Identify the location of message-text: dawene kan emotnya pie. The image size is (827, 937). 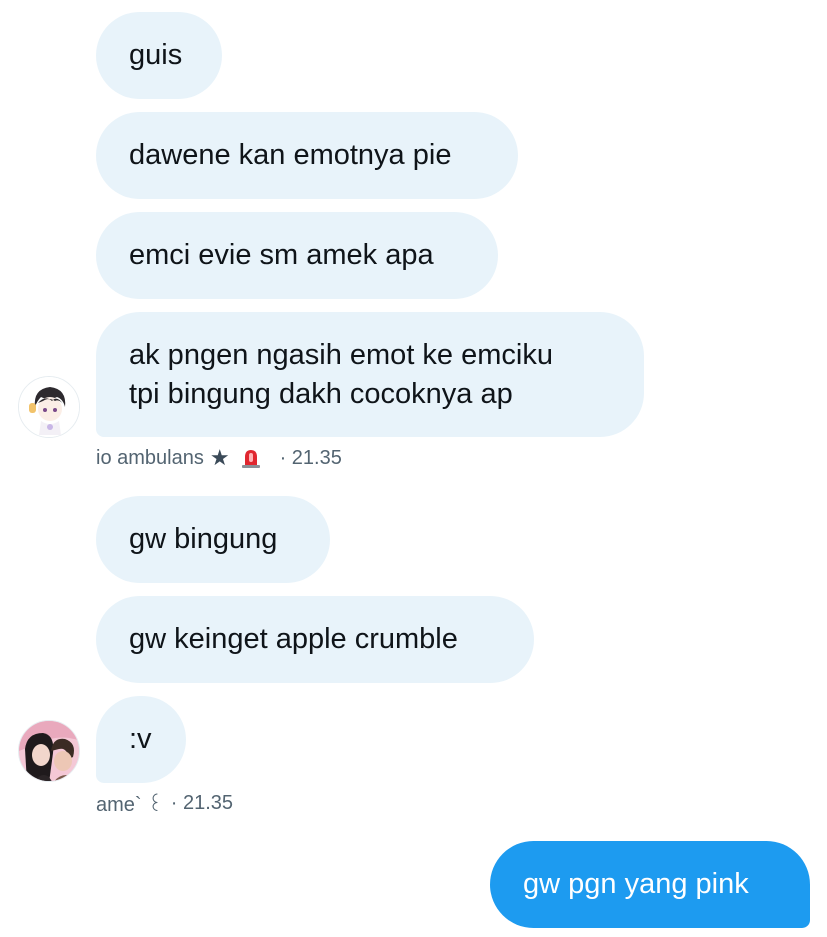
(290, 155).